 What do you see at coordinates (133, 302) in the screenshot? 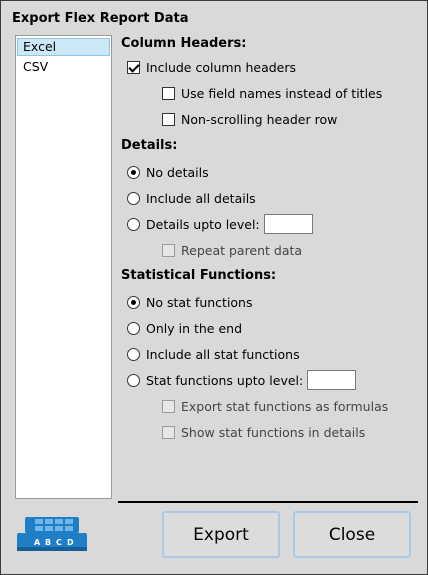
I see `no-stat-functions-radio` at bounding box center [133, 302].